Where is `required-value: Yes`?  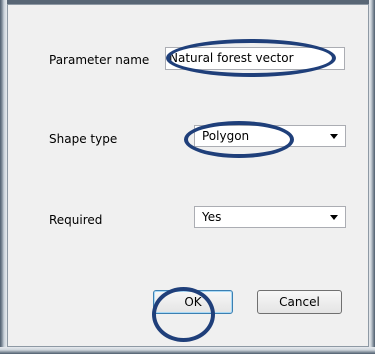
required-value: Yes is located at coordinates (212, 217).